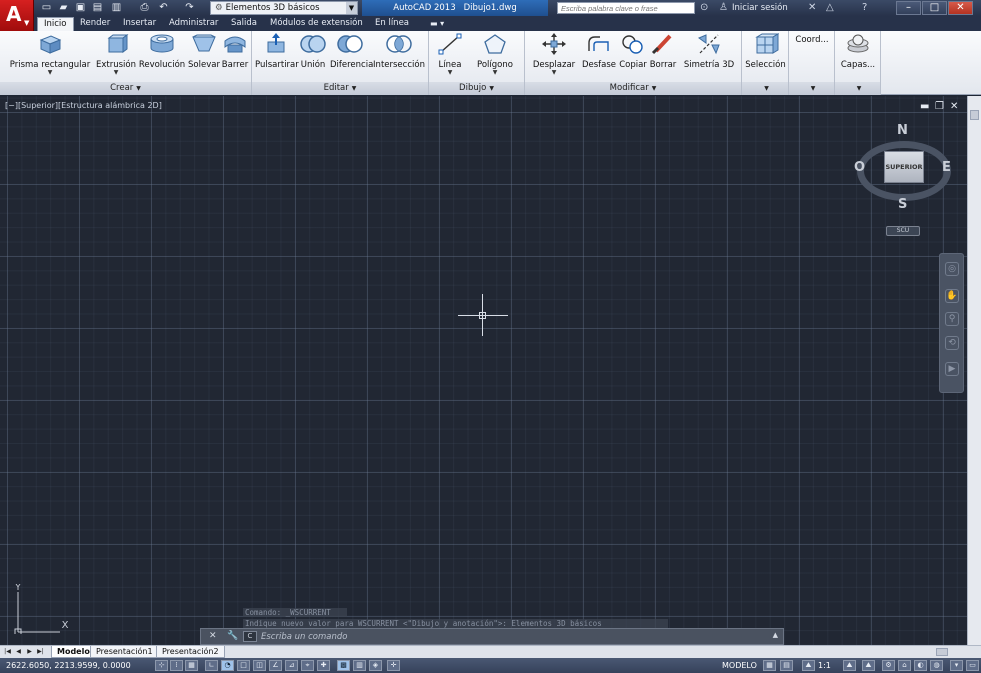 The width and height of the screenshot is (981, 673). Describe the element at coordinates (351, 51) in the screenshot. I see `subtract-tool-button: Diferencia` at that location.